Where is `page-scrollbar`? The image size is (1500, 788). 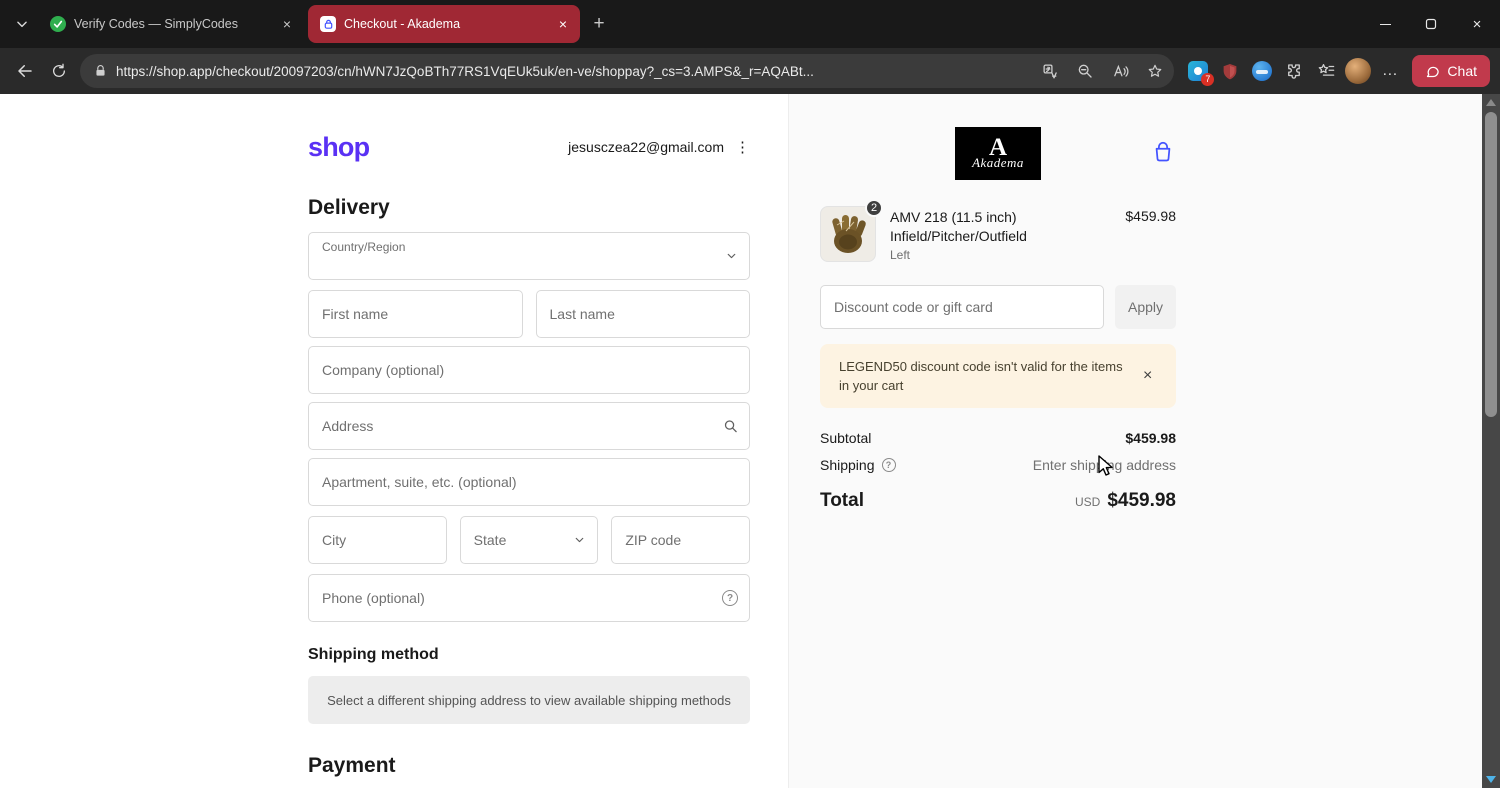
page-scrollbar is located at coordinates (1491, 441).